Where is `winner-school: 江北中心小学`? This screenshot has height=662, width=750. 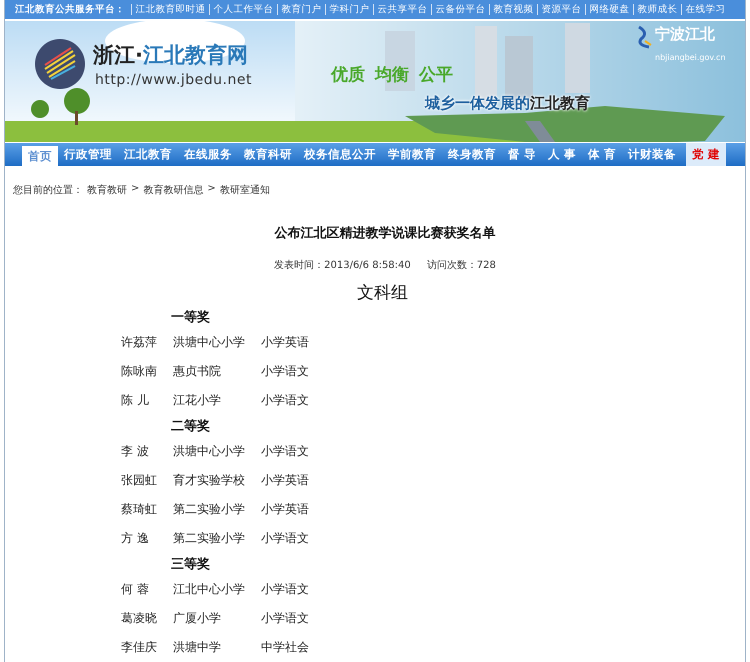
winner-school: 江北中心小学 is located at coordinates (209, 589).